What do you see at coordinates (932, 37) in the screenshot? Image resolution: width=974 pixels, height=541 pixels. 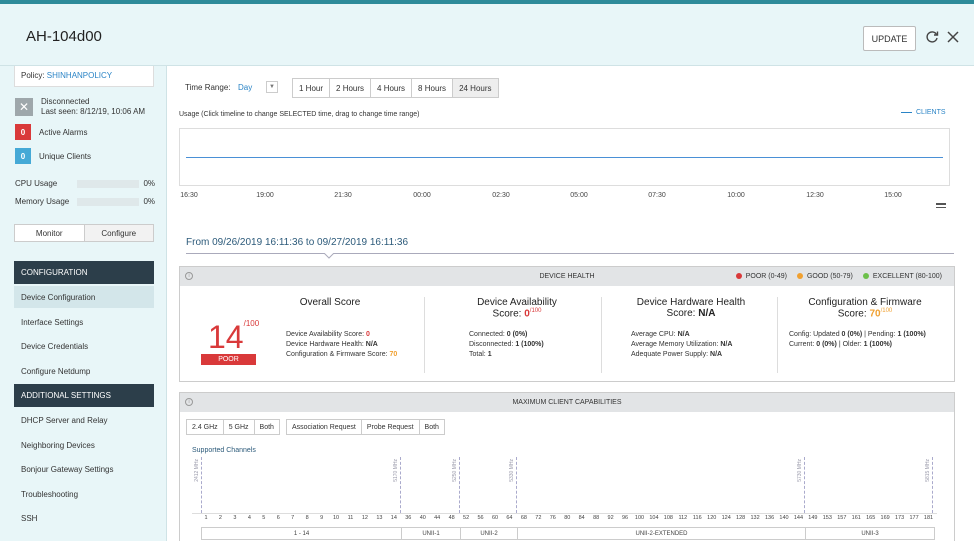 I see `refresh-icon` at bounding box center [932, 37].